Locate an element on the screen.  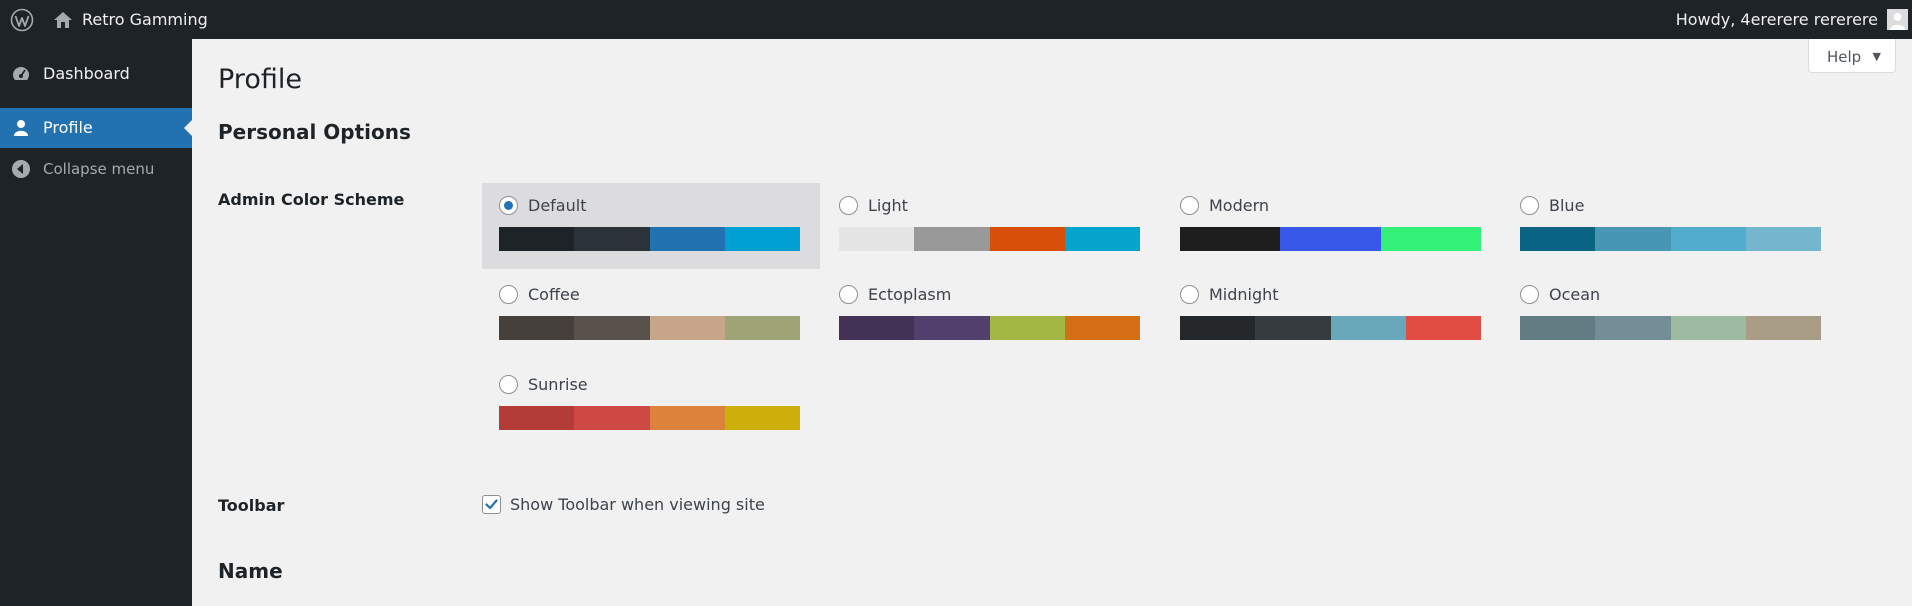
user-icon is located at coordinates (21, 128).